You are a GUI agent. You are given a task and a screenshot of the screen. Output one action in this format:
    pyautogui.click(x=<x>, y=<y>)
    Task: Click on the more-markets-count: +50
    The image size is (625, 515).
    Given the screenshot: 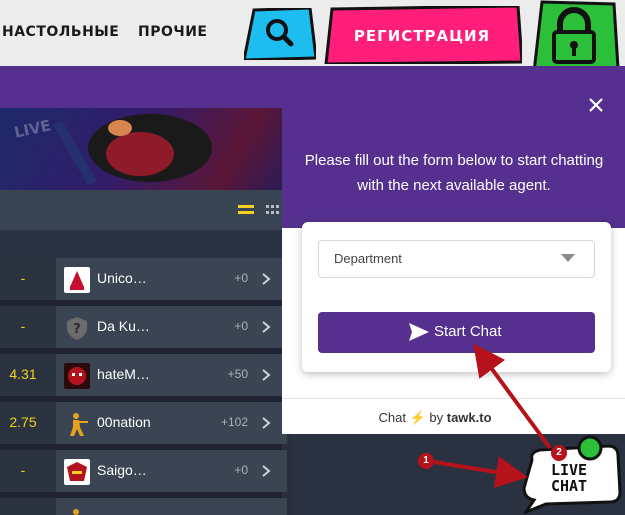 What is the action you would take?
    pyautogui.click(x=237, y=374)
    